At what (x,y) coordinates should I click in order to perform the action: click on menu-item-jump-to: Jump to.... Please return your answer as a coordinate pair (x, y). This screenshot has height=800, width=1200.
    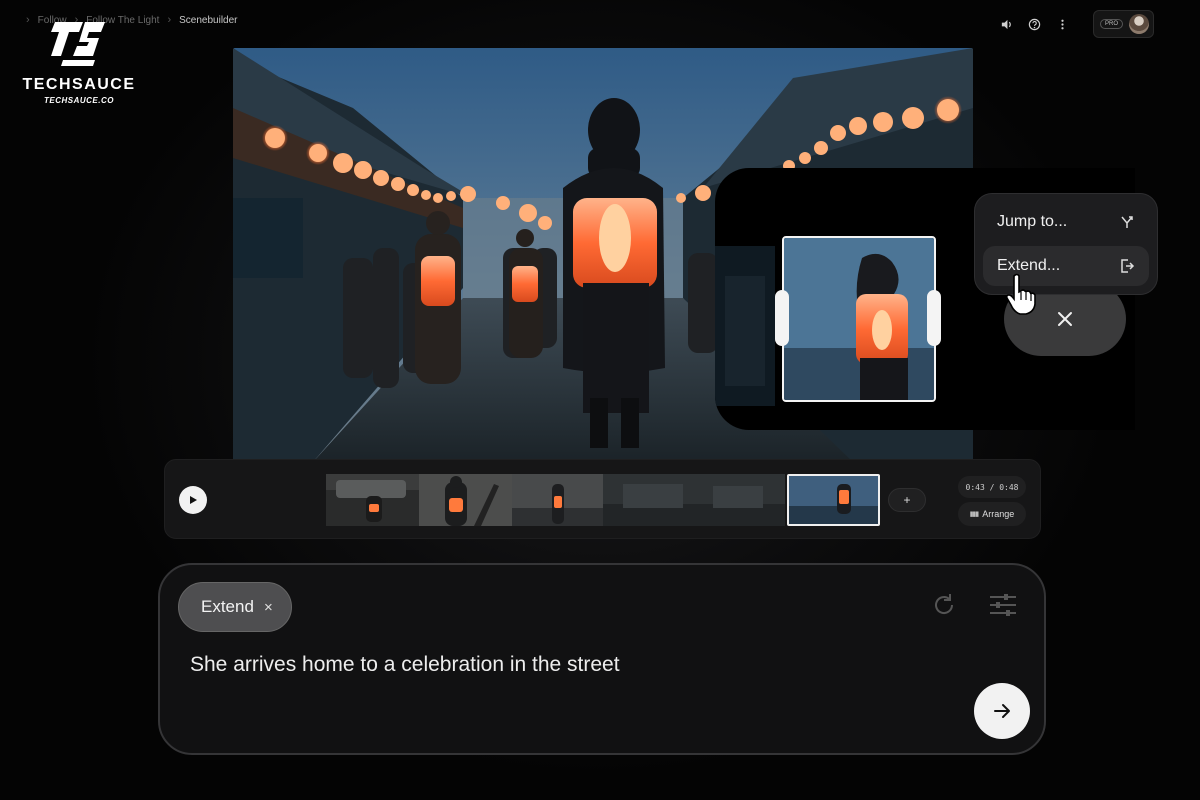
    Looking at the image, I should click on (1066, 222).